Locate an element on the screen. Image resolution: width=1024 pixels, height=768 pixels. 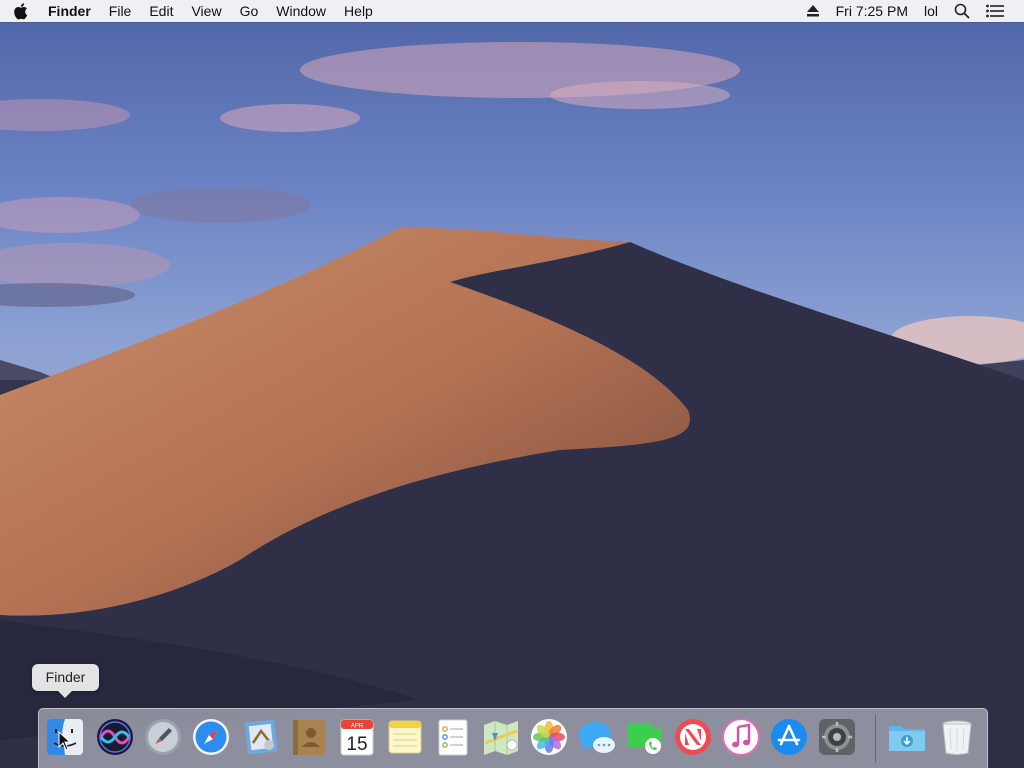
downloads-folder-icon is located at coordinates (907, 738).